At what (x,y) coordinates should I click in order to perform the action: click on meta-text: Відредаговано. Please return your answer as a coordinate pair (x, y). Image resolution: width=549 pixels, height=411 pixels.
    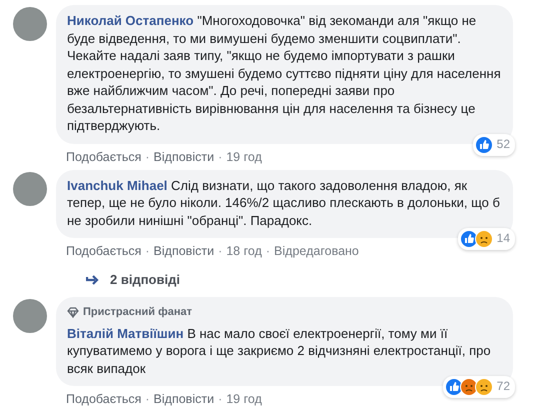
    Looking at the image, I should click on (316, 252).